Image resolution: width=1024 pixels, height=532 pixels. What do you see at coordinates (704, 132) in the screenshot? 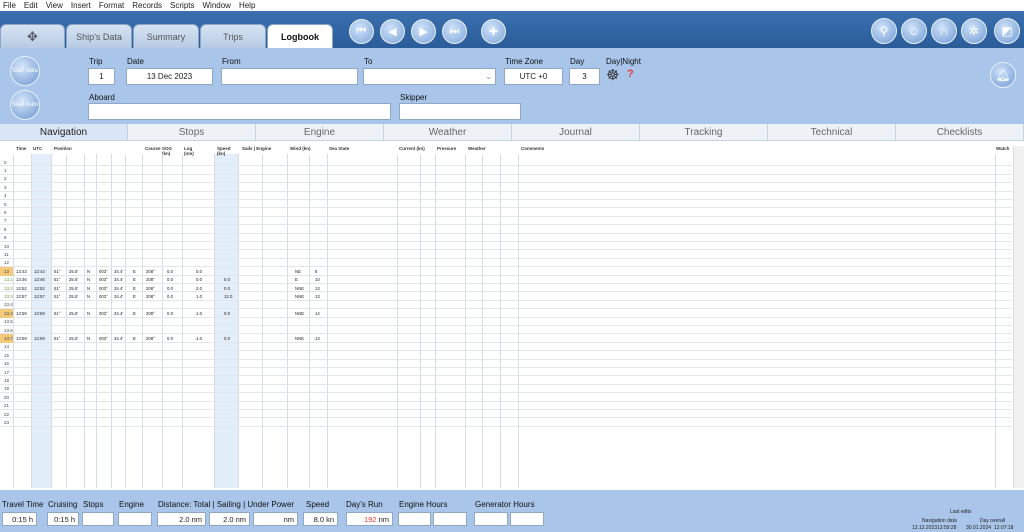
I see `section-tab: Tracking` at bounding box center [704, 132].